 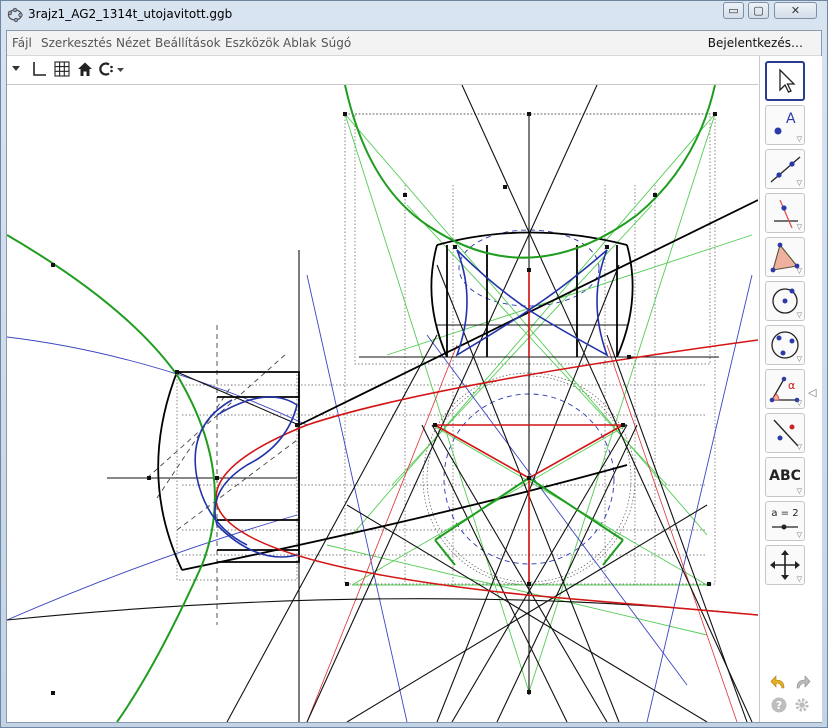 I want to click on circle-three-points-tool: ▽, so click(x=785, y=345).